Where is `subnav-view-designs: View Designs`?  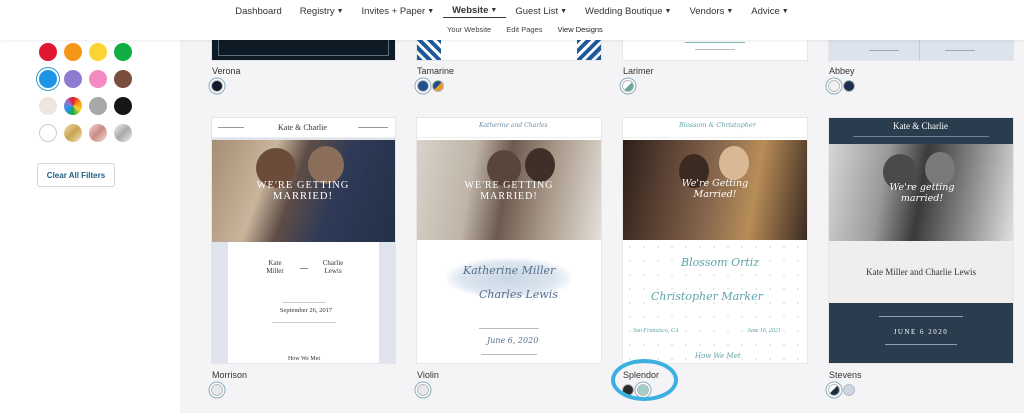 subnav-view-designs: View Designs is located at coordinates (579, 29).